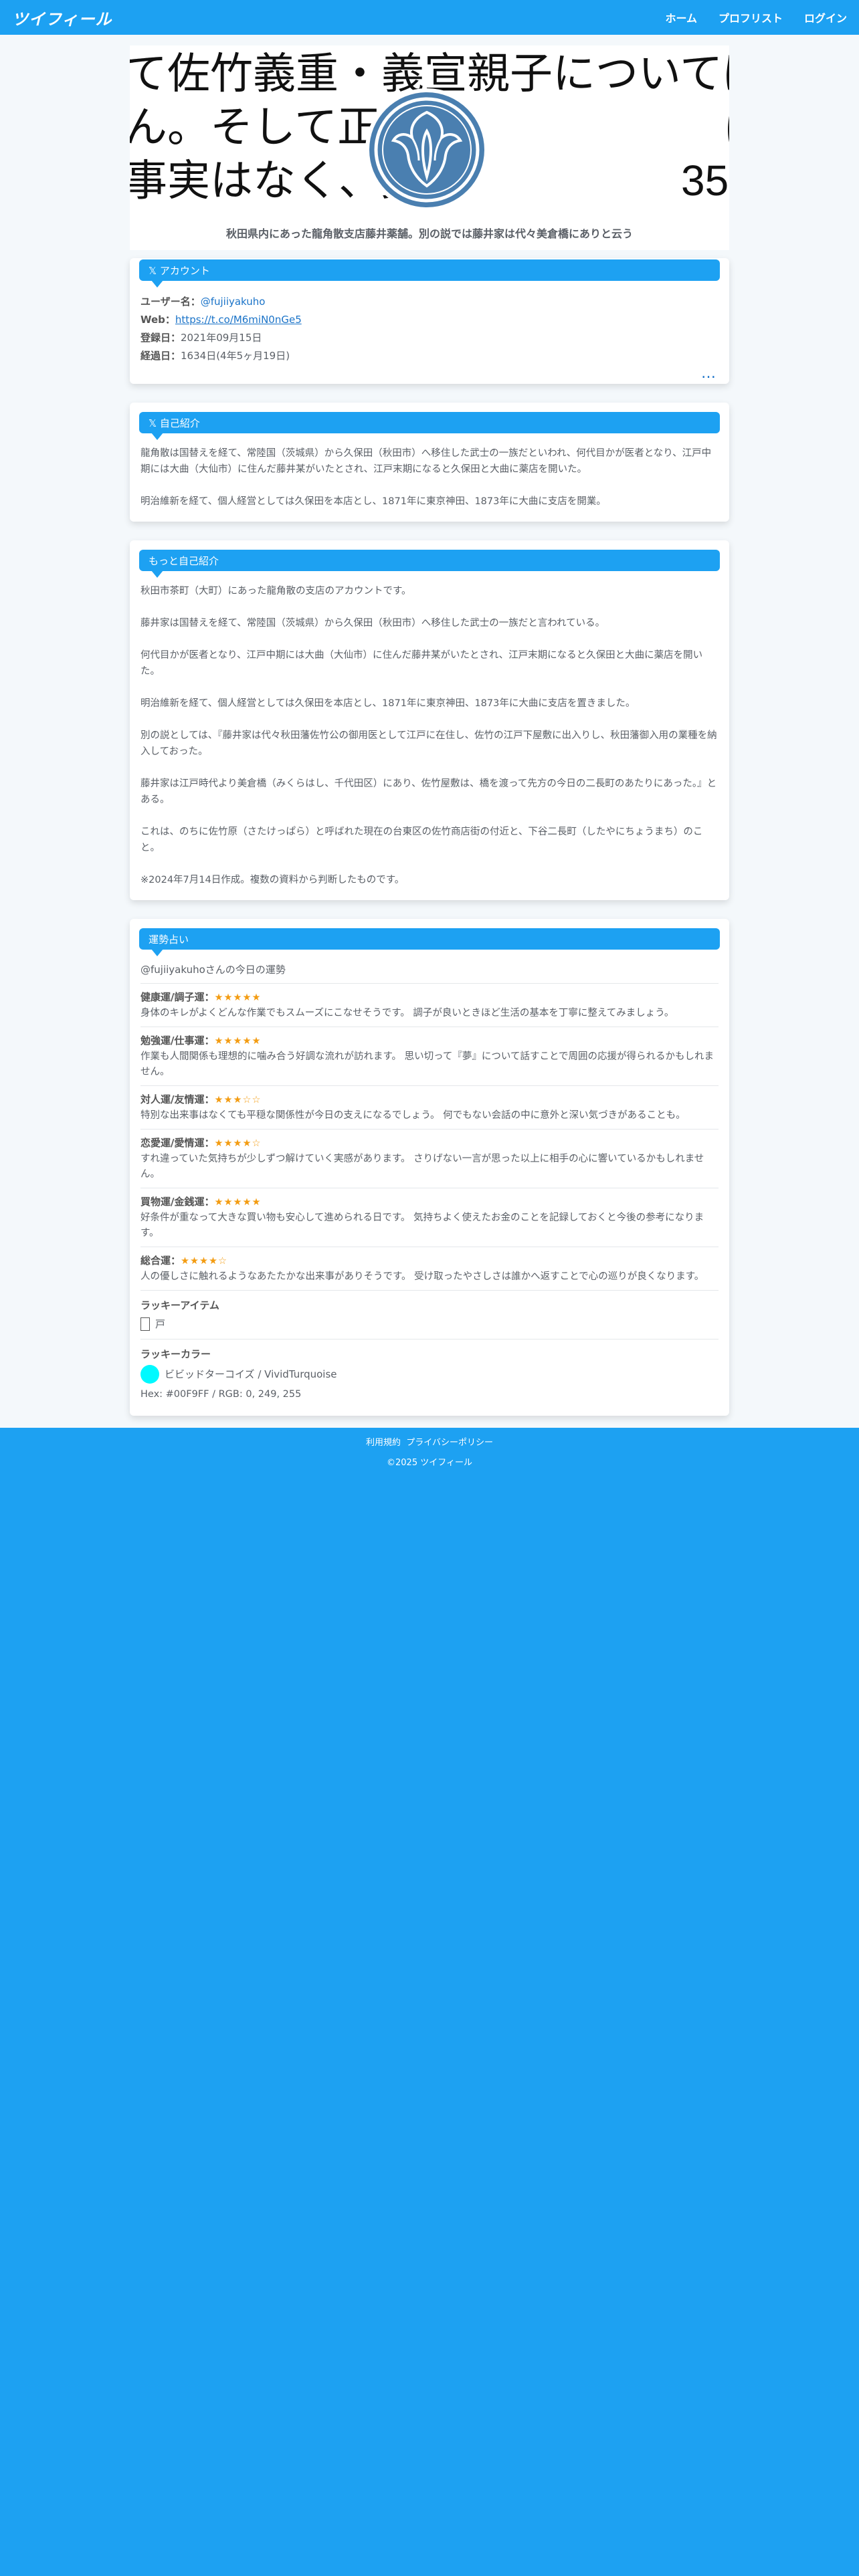 This screenshot has height=2576, width=859. I want to click on more-intro-section-header: もっと自己紹介, so click(429, 564).